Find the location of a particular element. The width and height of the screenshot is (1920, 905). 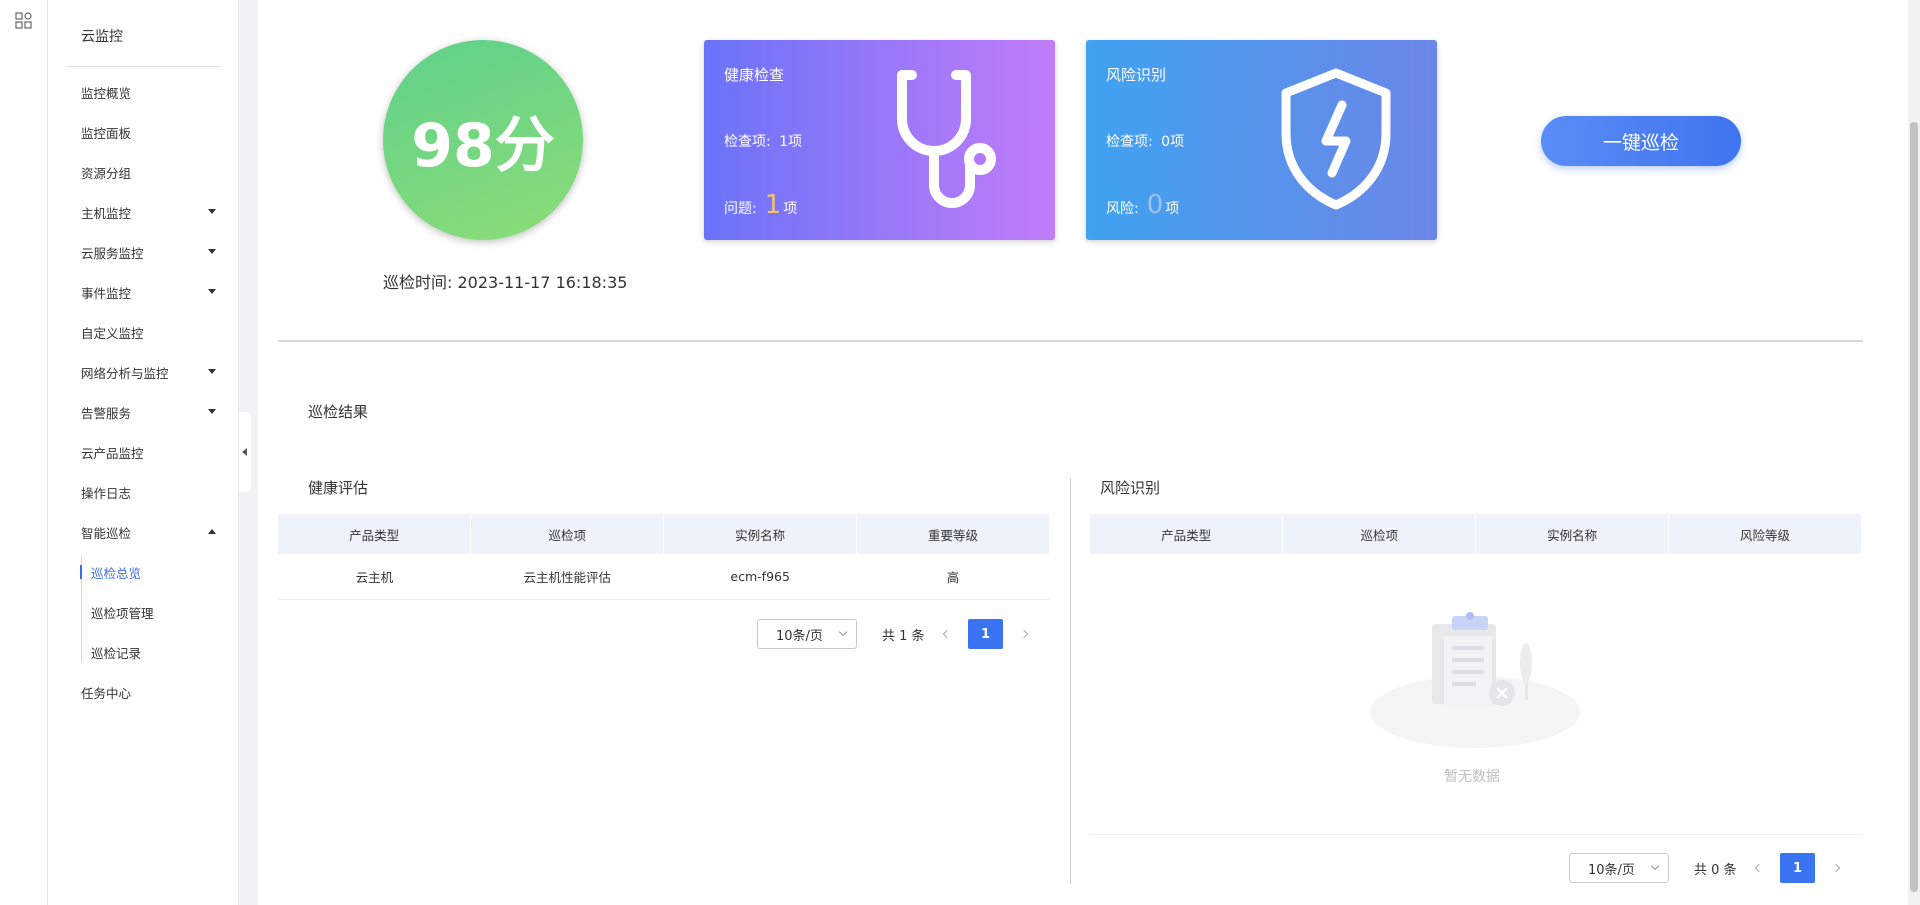

health-assessment-title: 健康评估 is located at coordinates (338, 488).